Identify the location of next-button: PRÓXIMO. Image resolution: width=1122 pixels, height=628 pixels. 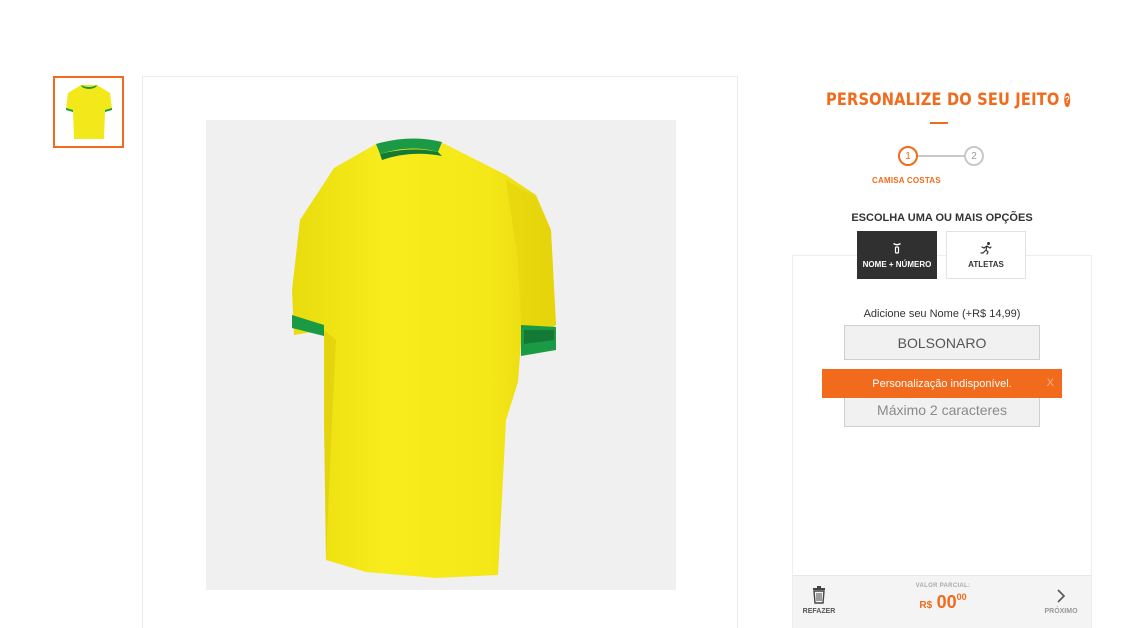
(1061, 601).